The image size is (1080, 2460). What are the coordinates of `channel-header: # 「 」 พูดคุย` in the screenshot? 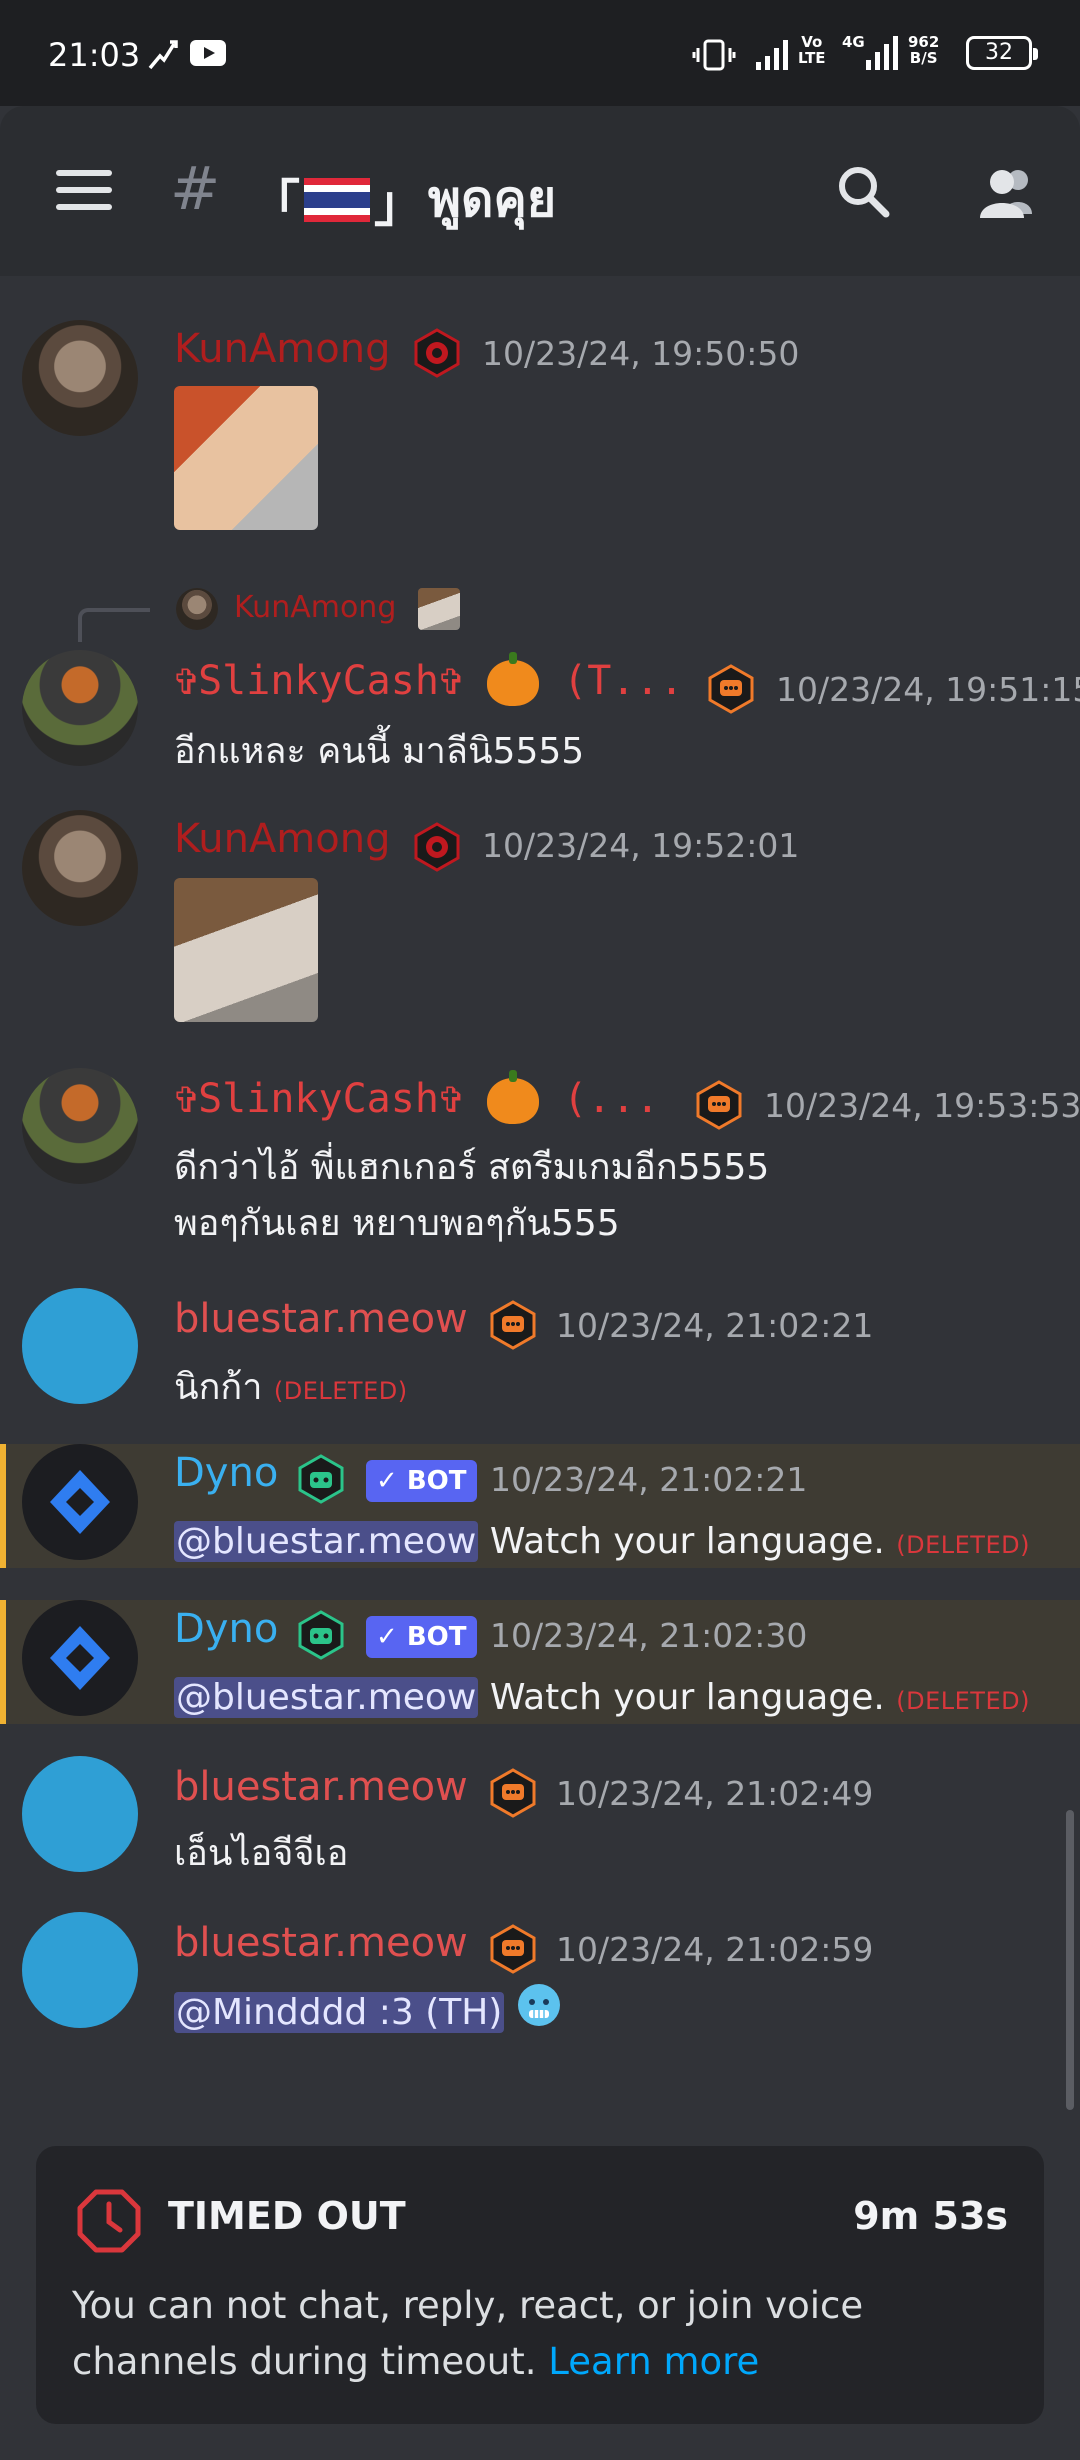 It's located at (540, 191).